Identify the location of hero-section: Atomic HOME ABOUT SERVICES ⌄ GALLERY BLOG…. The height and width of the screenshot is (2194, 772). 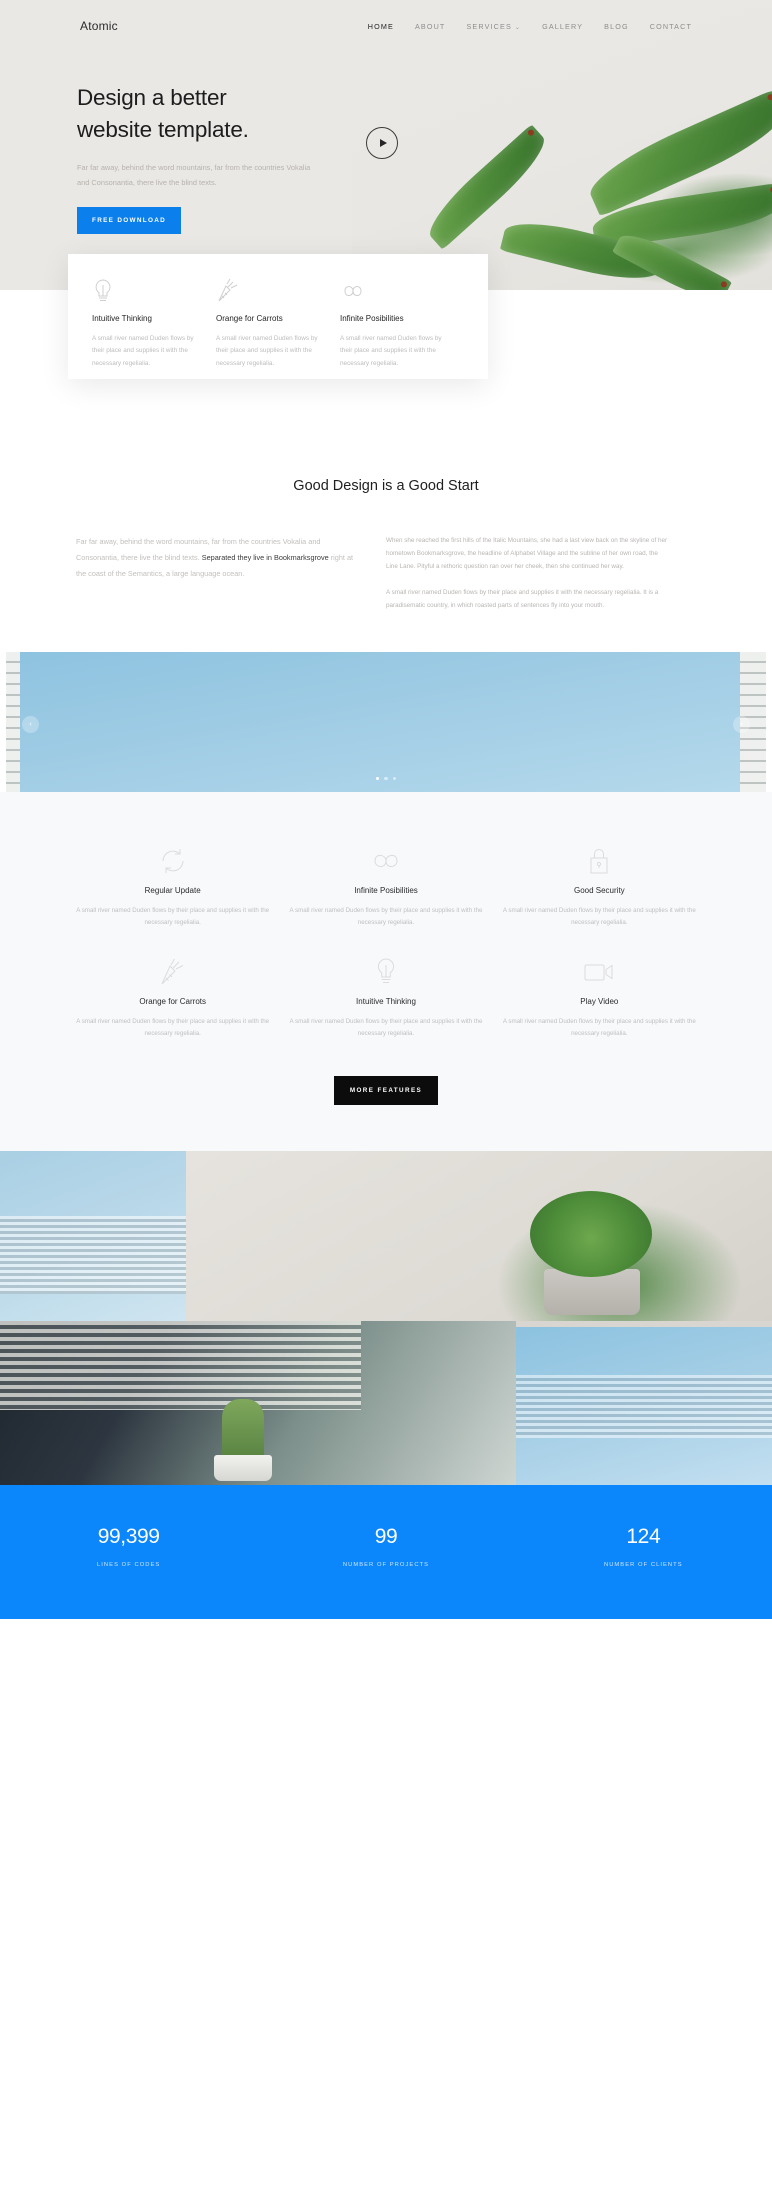
(386, 145).